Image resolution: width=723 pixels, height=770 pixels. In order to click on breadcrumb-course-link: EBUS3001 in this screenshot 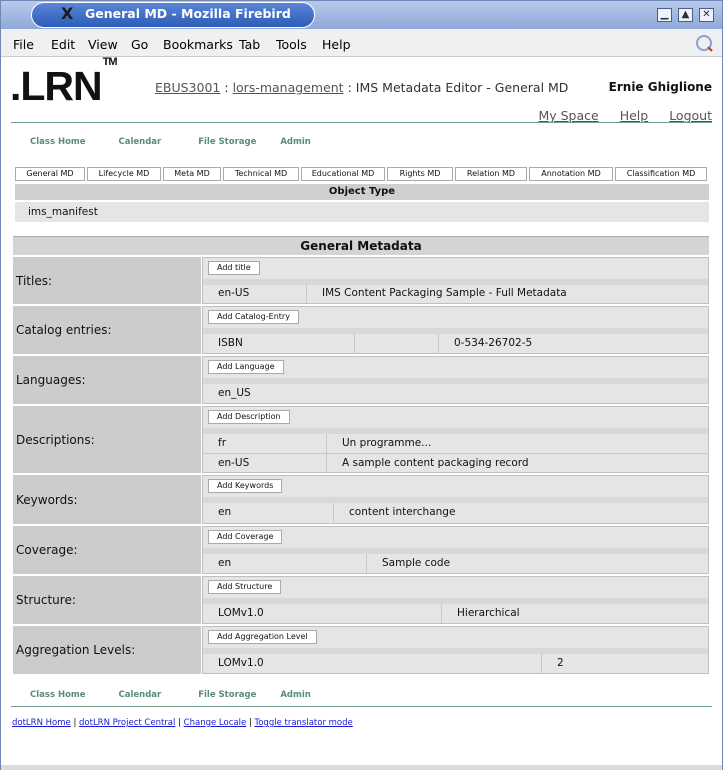, I will do `click(187, 87)`.